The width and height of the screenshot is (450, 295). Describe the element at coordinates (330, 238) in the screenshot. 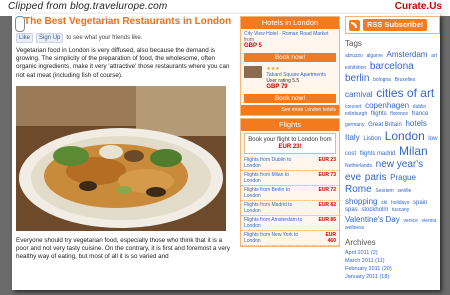

I see `flight-price: EUR 460` at that location.